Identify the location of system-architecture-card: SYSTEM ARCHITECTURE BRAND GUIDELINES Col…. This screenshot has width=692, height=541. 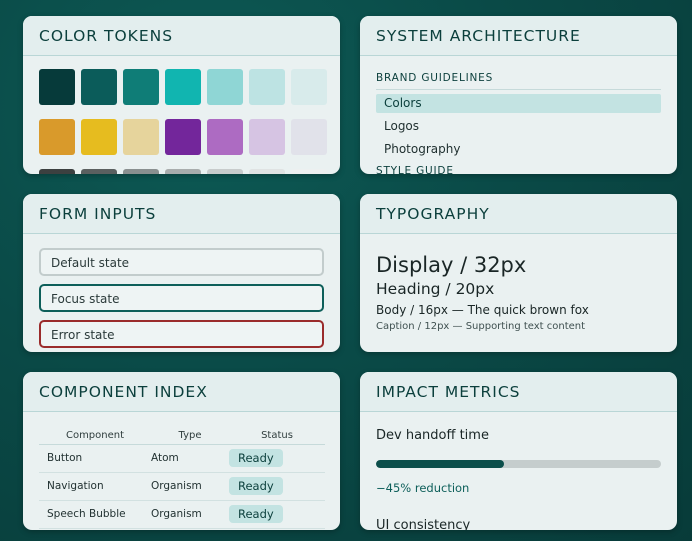
(518, 95).